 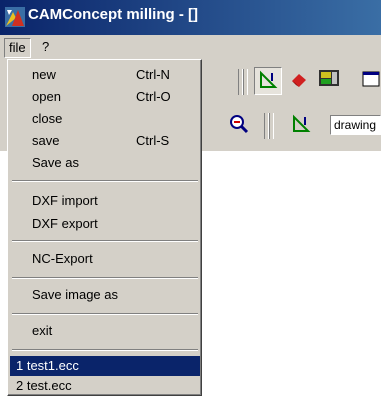 I want to click on menu-file: file, so click(x=17, y=48).